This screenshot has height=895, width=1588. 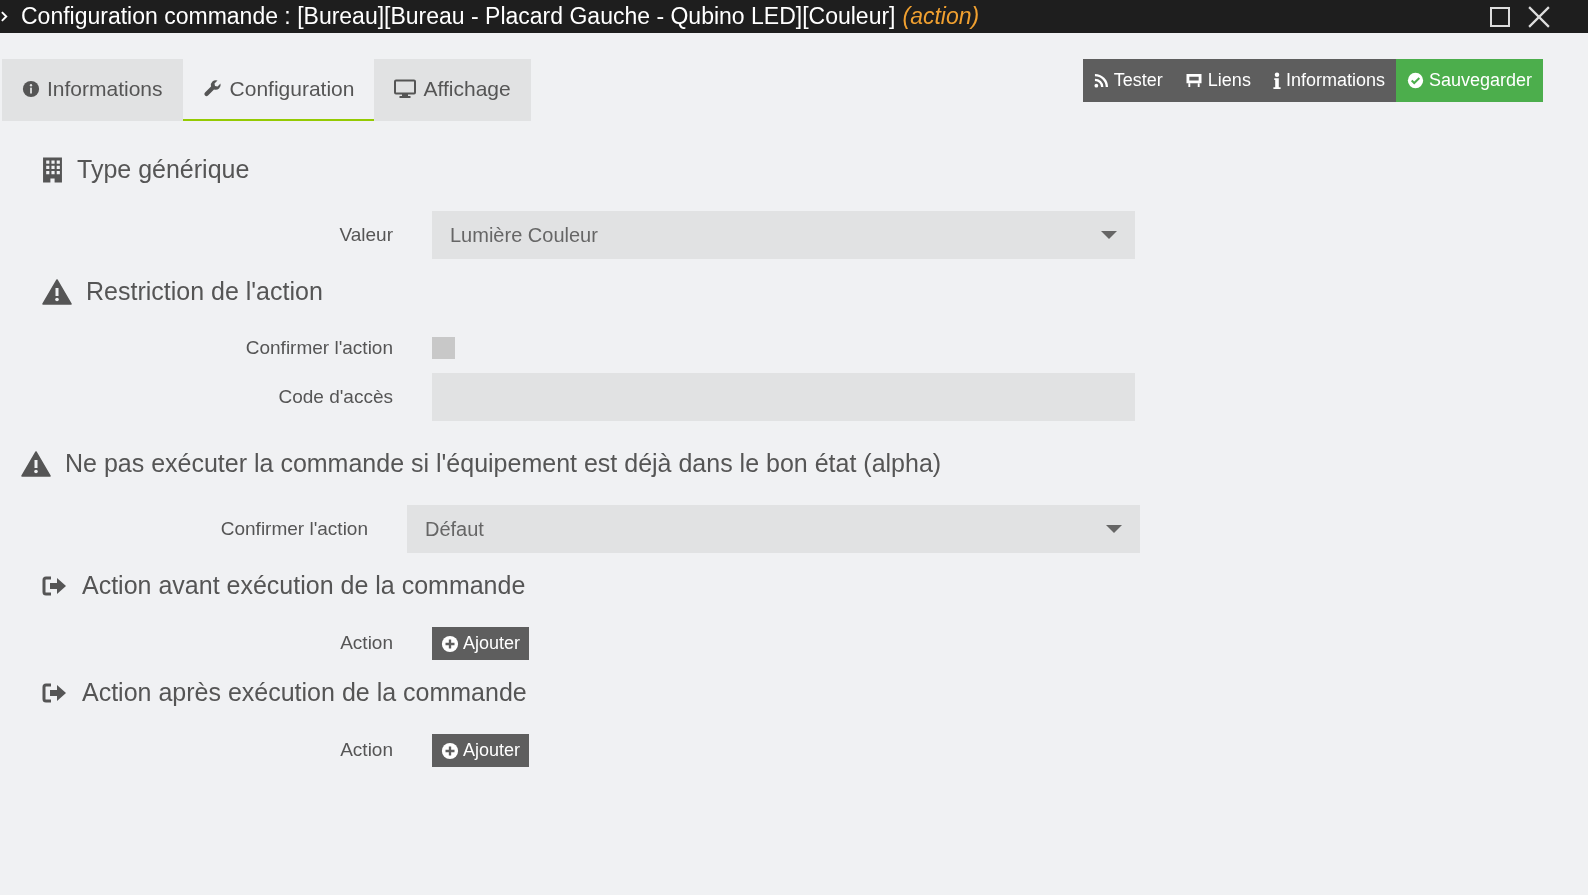 What do you see at coordinates (335, 396) in the screenshot?
I see `field-label: Code d'accès` at bounding box center [335, 396].